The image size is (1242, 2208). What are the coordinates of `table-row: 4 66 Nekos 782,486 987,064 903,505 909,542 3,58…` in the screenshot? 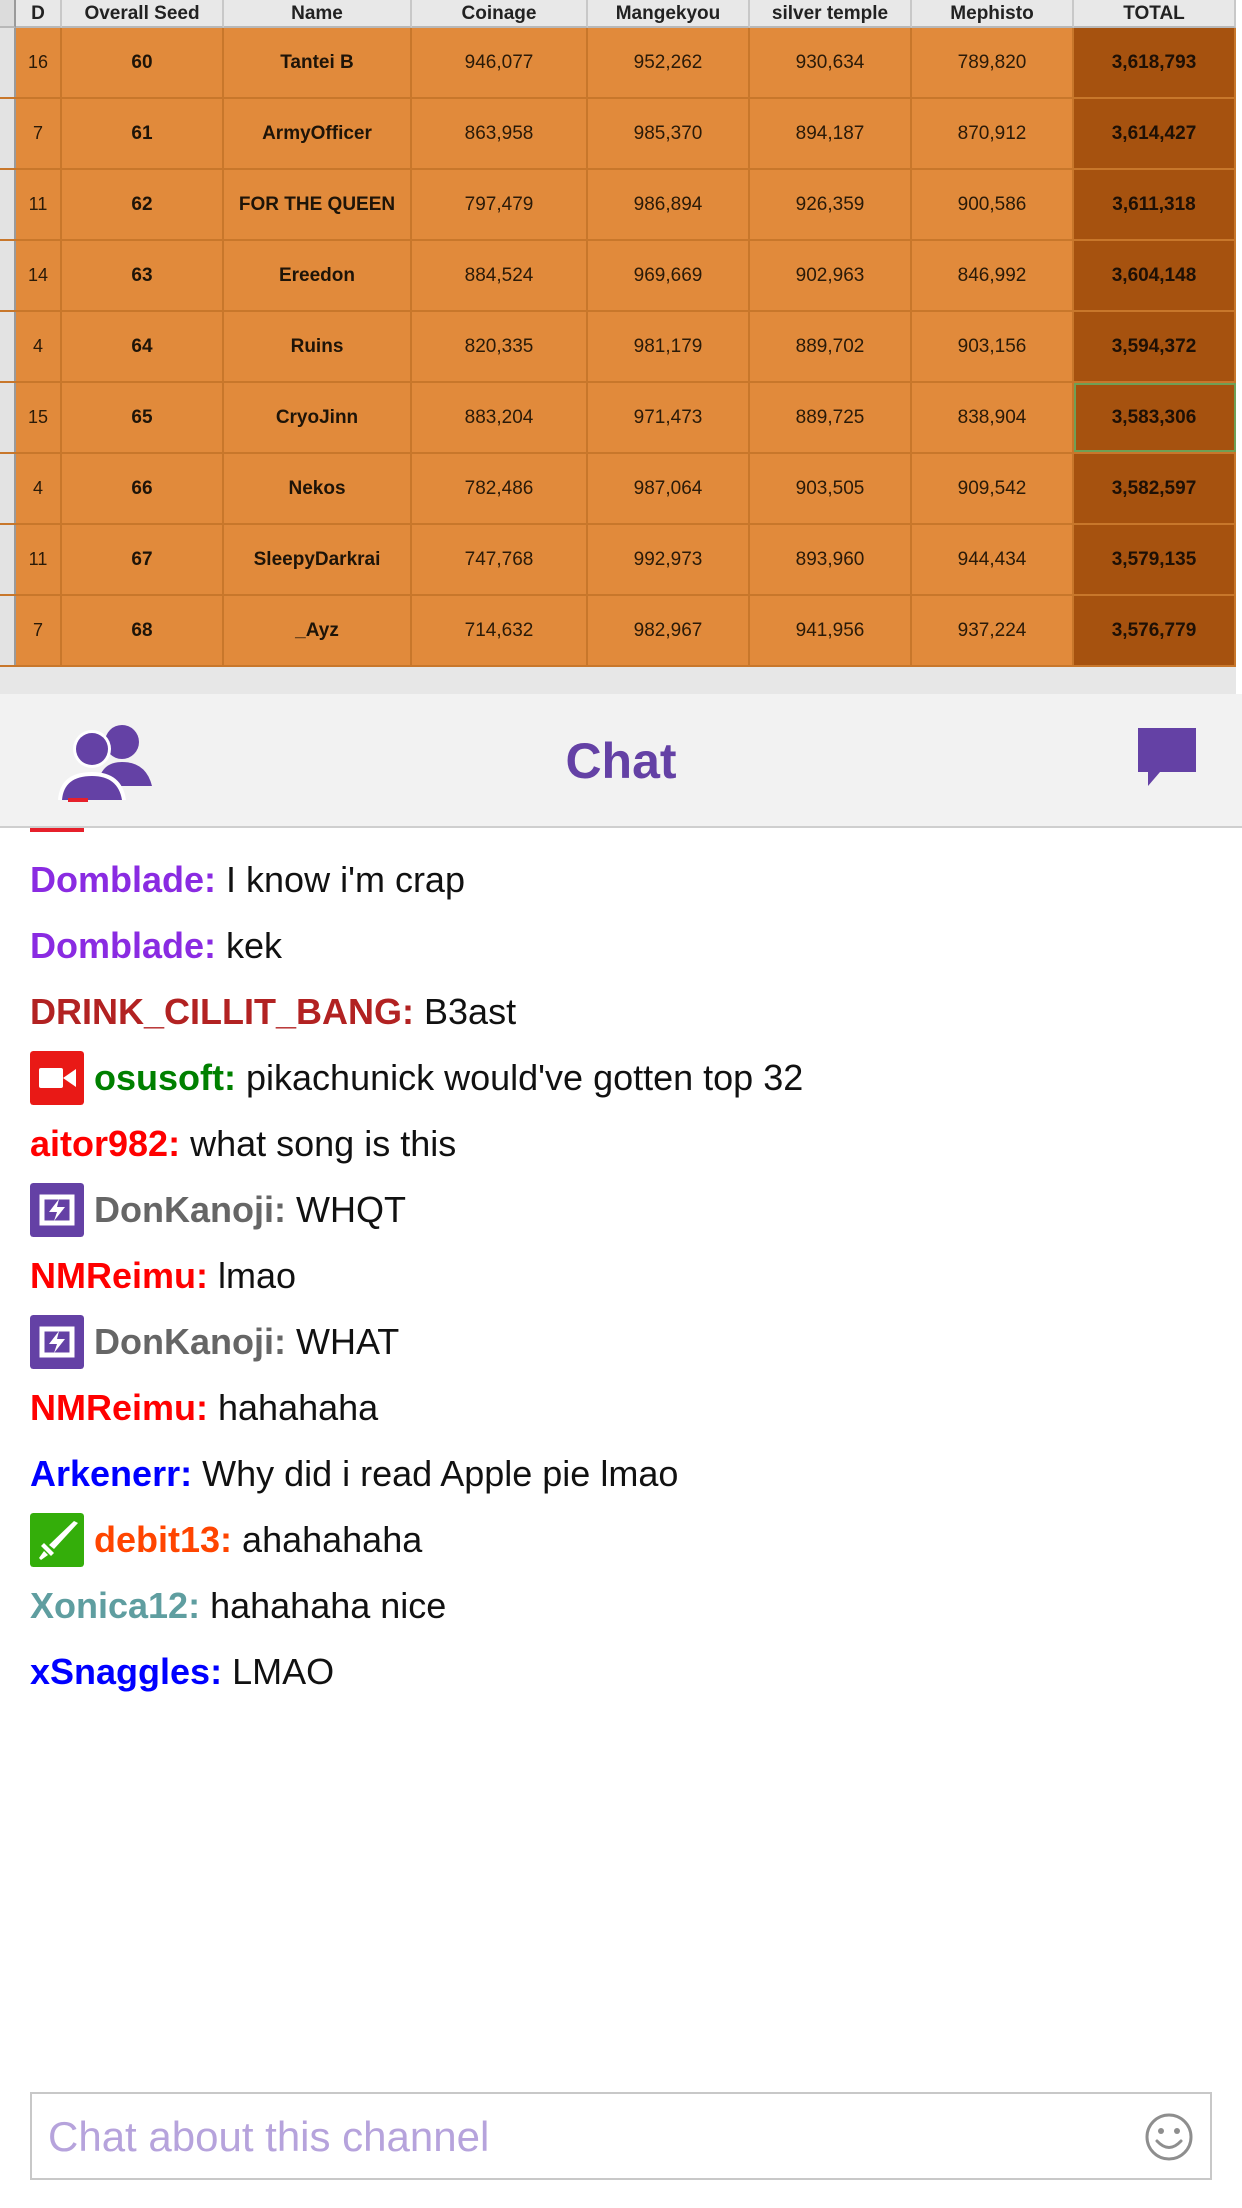 It's located at (618, 489).